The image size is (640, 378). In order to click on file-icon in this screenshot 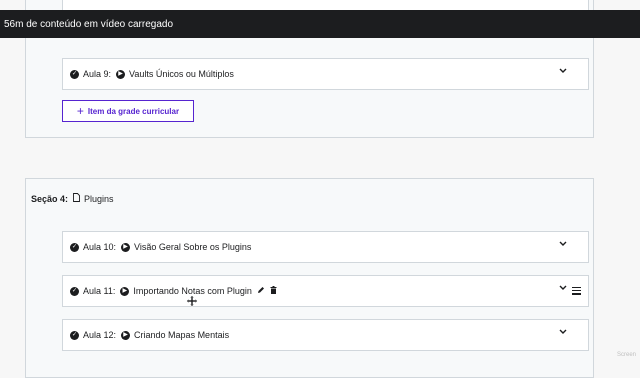, I will do `click(76, 198)`.